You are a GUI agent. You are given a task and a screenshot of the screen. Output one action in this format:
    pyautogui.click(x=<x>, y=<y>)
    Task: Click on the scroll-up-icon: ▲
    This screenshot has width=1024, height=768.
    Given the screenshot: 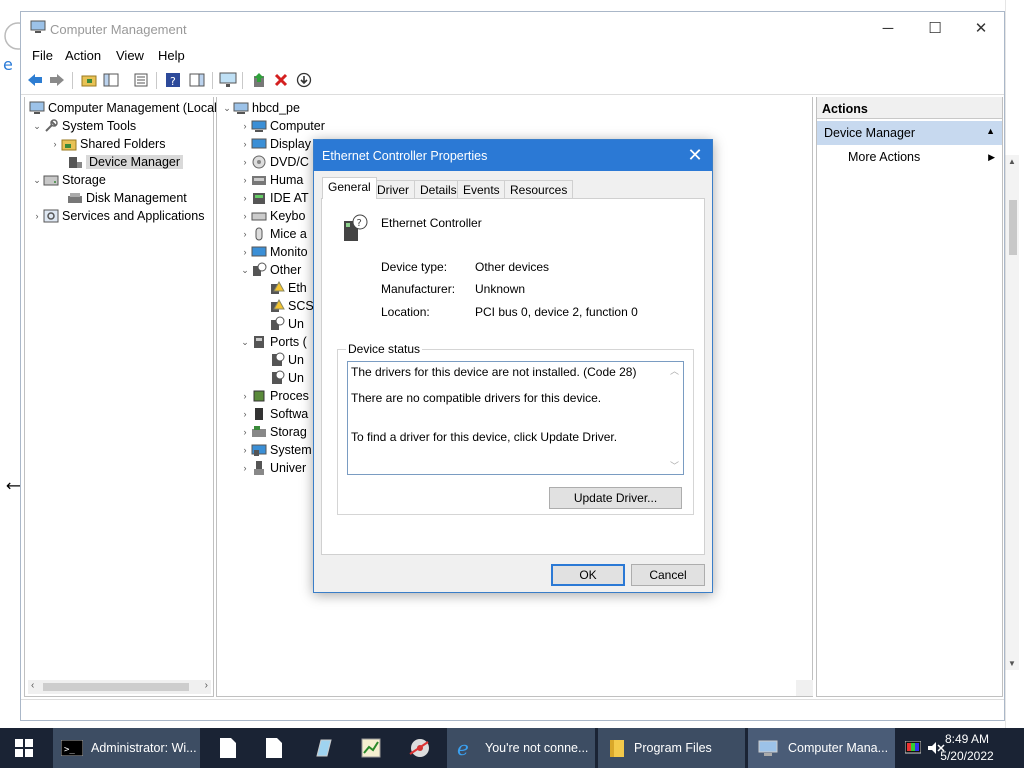 What is the action you would take?
    pyautogui.click(x=1012, y=161)
    